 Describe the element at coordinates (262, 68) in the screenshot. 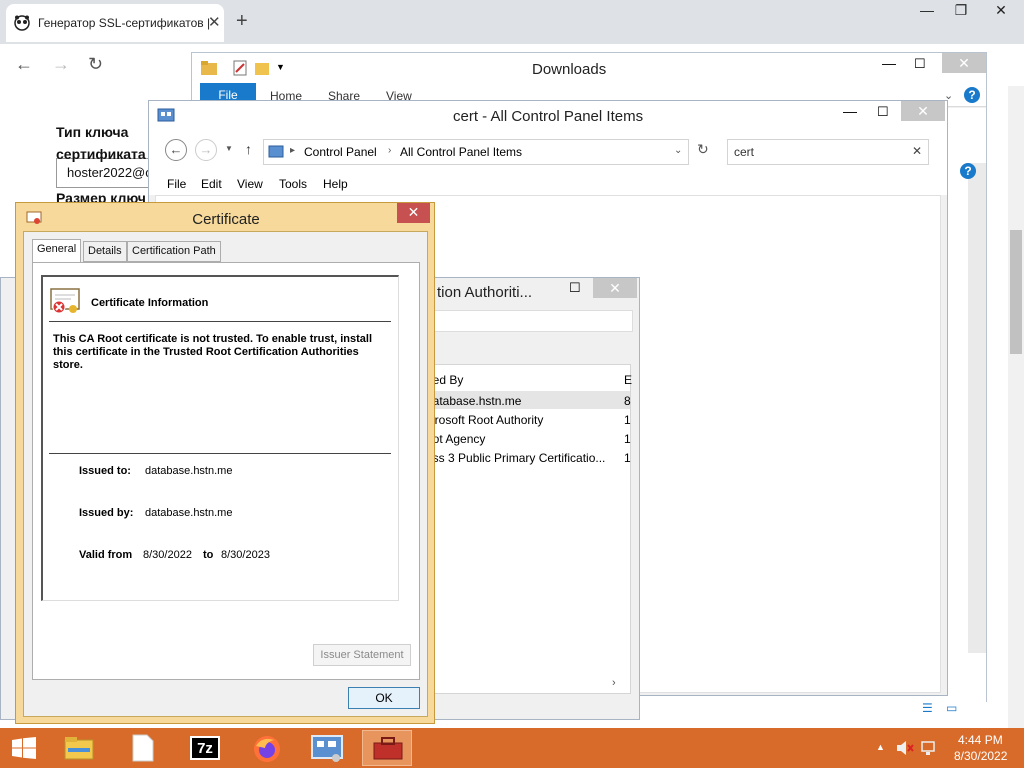

I see `new-folder-icon` at that location.